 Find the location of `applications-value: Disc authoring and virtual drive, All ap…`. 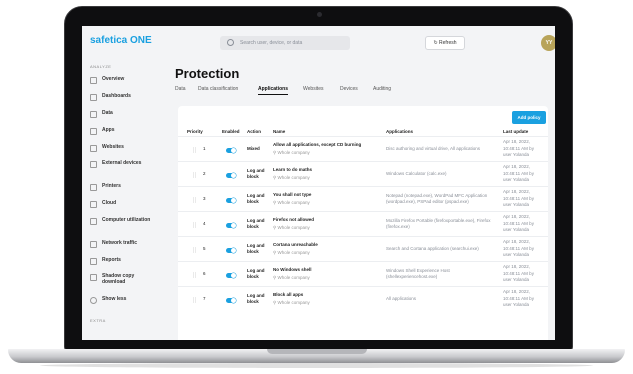

applications-value: Disc authoring and virtual drive, All ap… is located at coordinates (433, 148).